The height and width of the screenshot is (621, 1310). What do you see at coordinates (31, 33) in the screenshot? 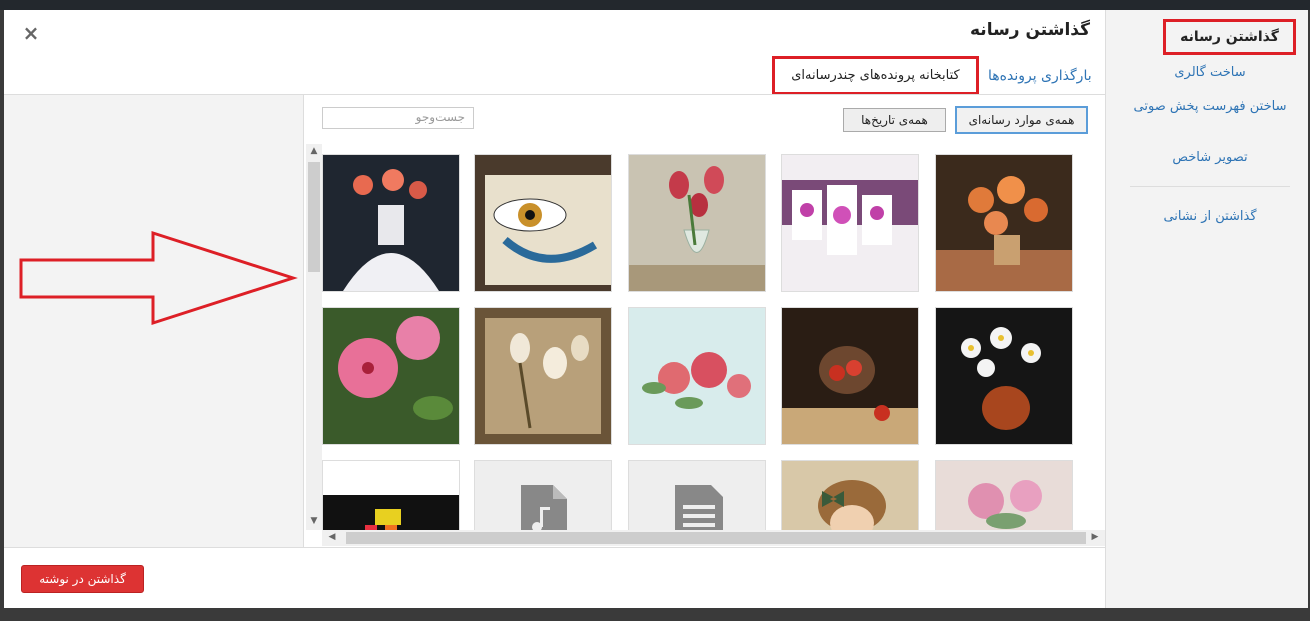
I see `close-icon: ×` at bounding box center [31, 33].